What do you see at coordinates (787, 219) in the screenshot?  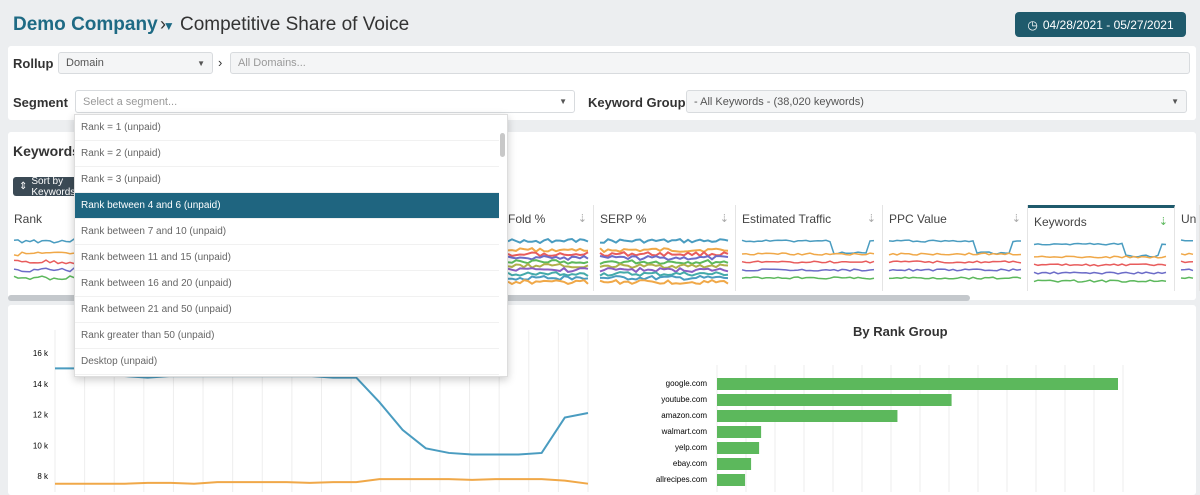 I see `column-label: Estimated Traffic` at bounding box center [787, 219].